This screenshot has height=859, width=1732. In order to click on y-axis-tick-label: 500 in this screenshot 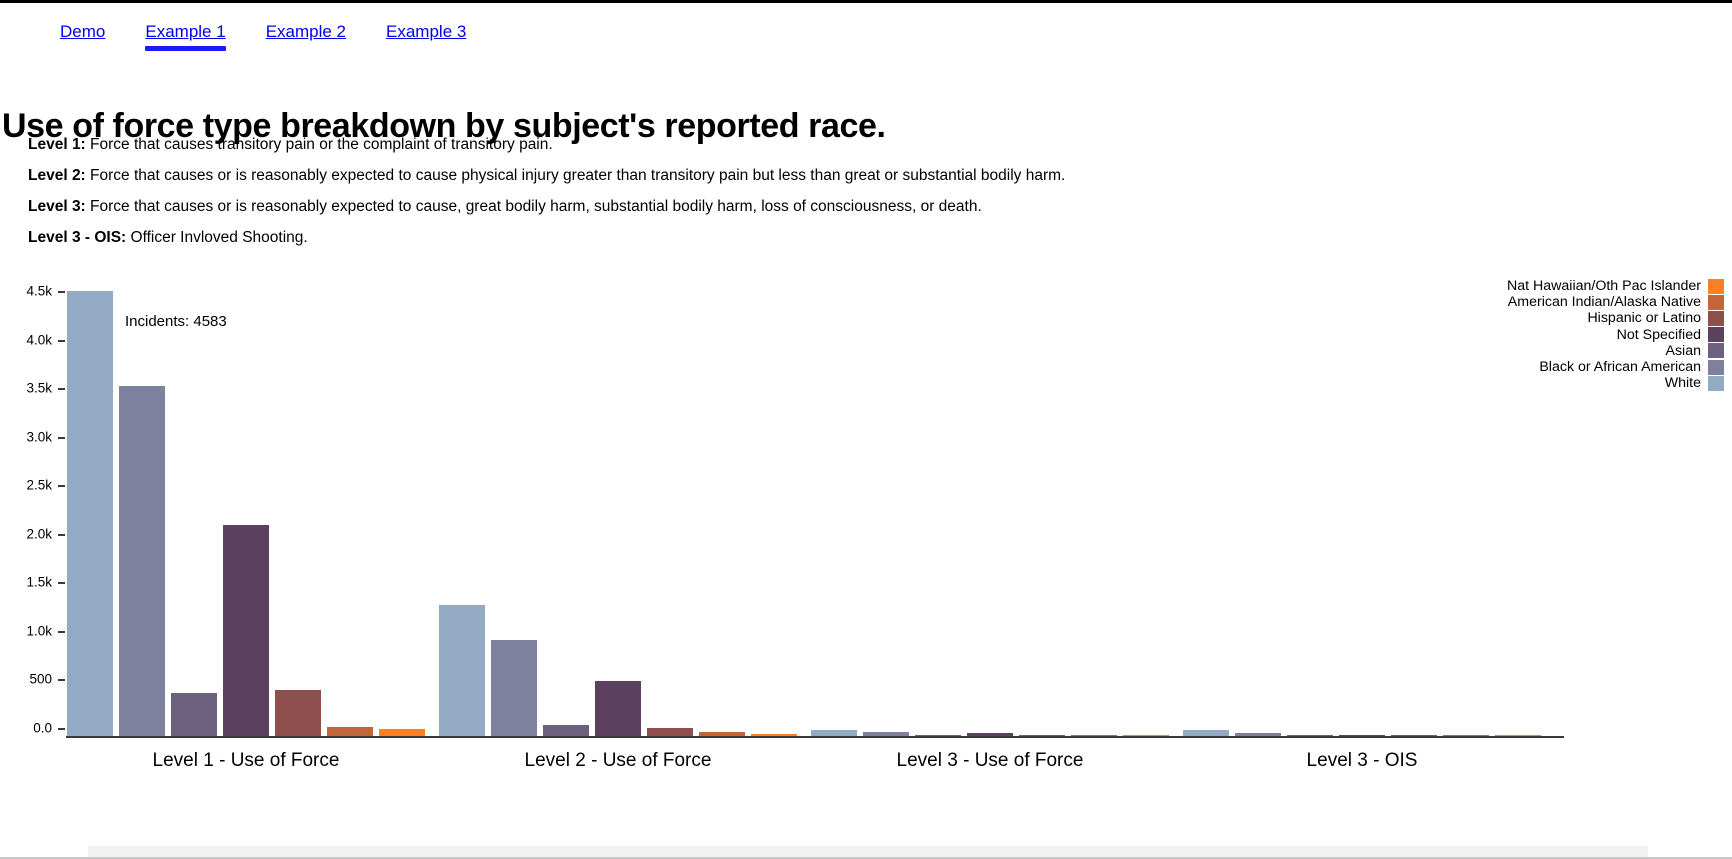, I will do `click(40, 679)`.